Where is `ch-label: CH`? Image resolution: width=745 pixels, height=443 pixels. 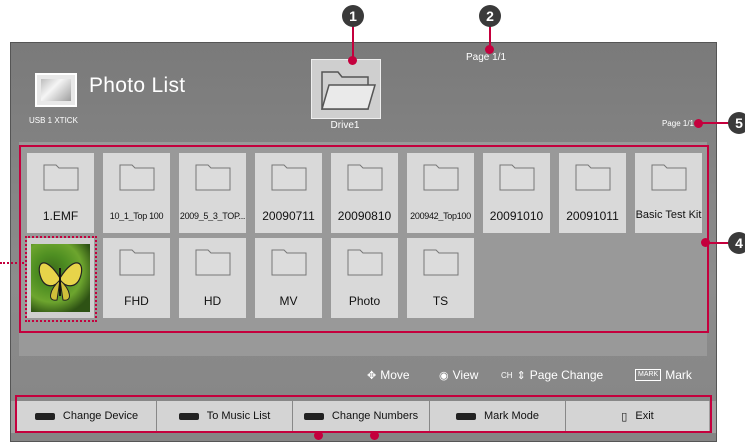 ch-label: CH is located at coordinates (507, 375).